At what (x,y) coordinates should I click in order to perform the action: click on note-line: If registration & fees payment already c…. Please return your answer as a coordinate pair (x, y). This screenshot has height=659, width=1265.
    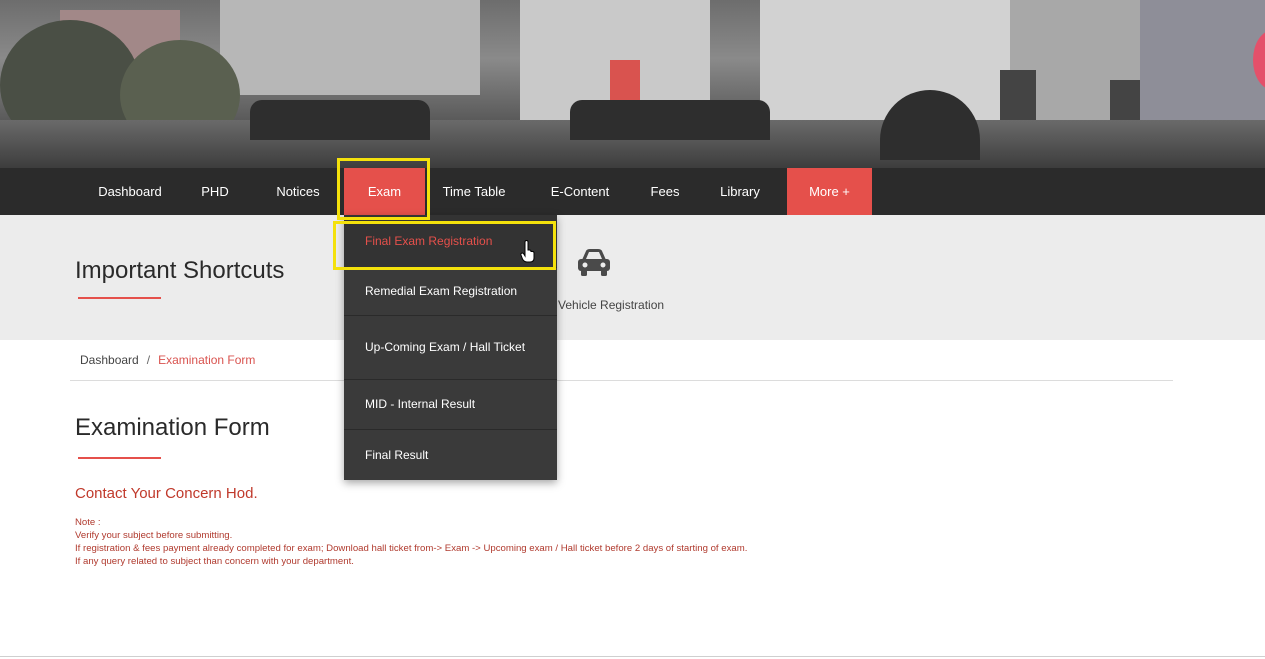
    Looking at the image, I should click on (411, 548).